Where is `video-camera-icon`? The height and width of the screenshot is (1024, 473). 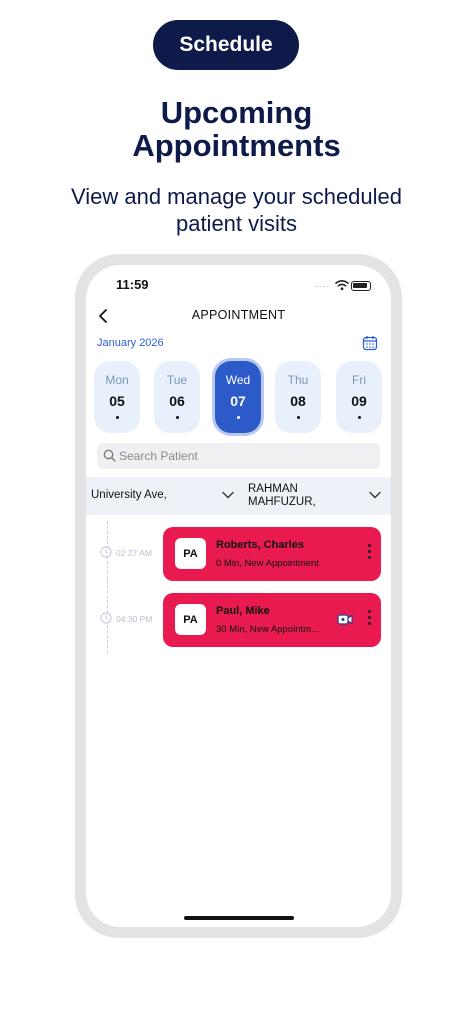 video-camera-icon is located at coordinates (345, 619).